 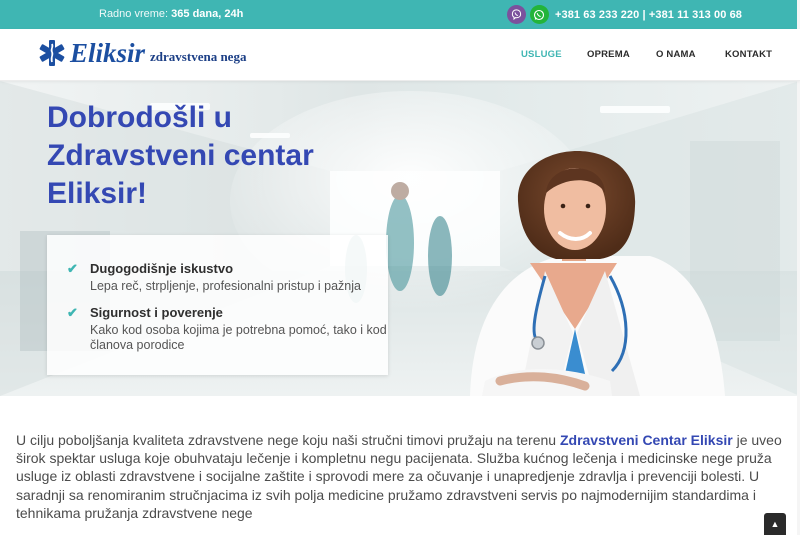 What do you see at coordinates (156, 312) in the screenshot?
I see `feature-title: Sigurnost i poverenje` at bounding box center [156, 312].